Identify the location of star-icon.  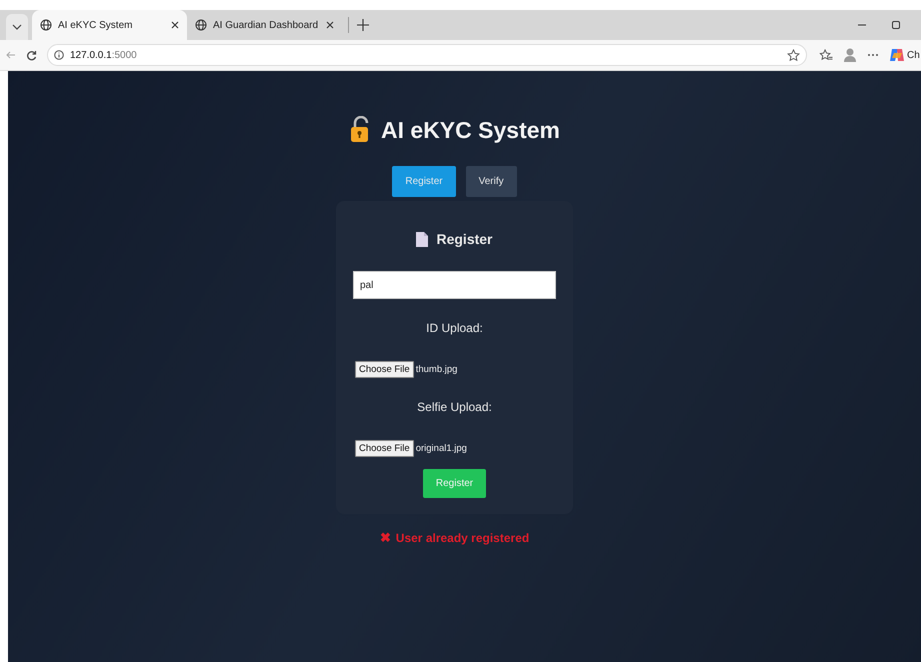
(793, 55).